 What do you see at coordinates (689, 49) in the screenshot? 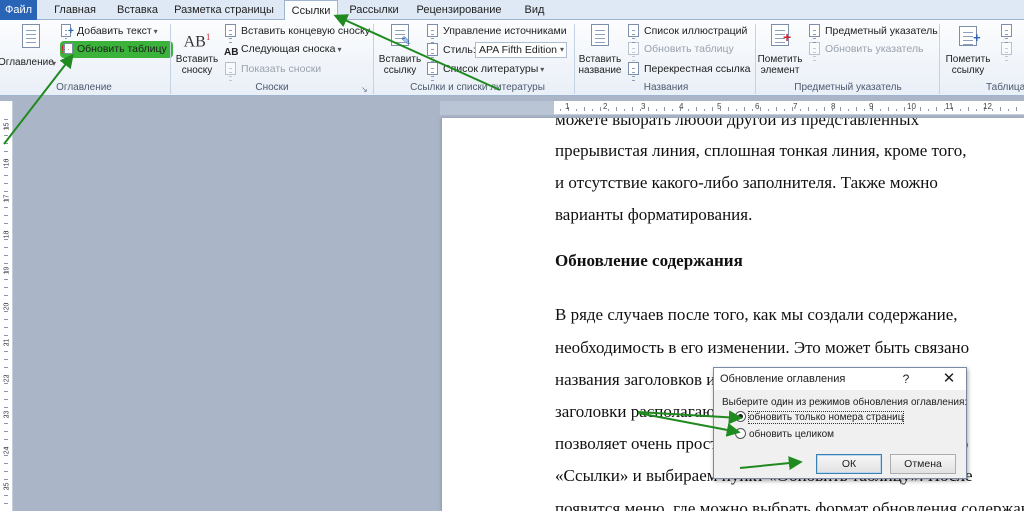
I see `update-figures-table-label: Обновить таблицу` at bounding box center [689, 49].